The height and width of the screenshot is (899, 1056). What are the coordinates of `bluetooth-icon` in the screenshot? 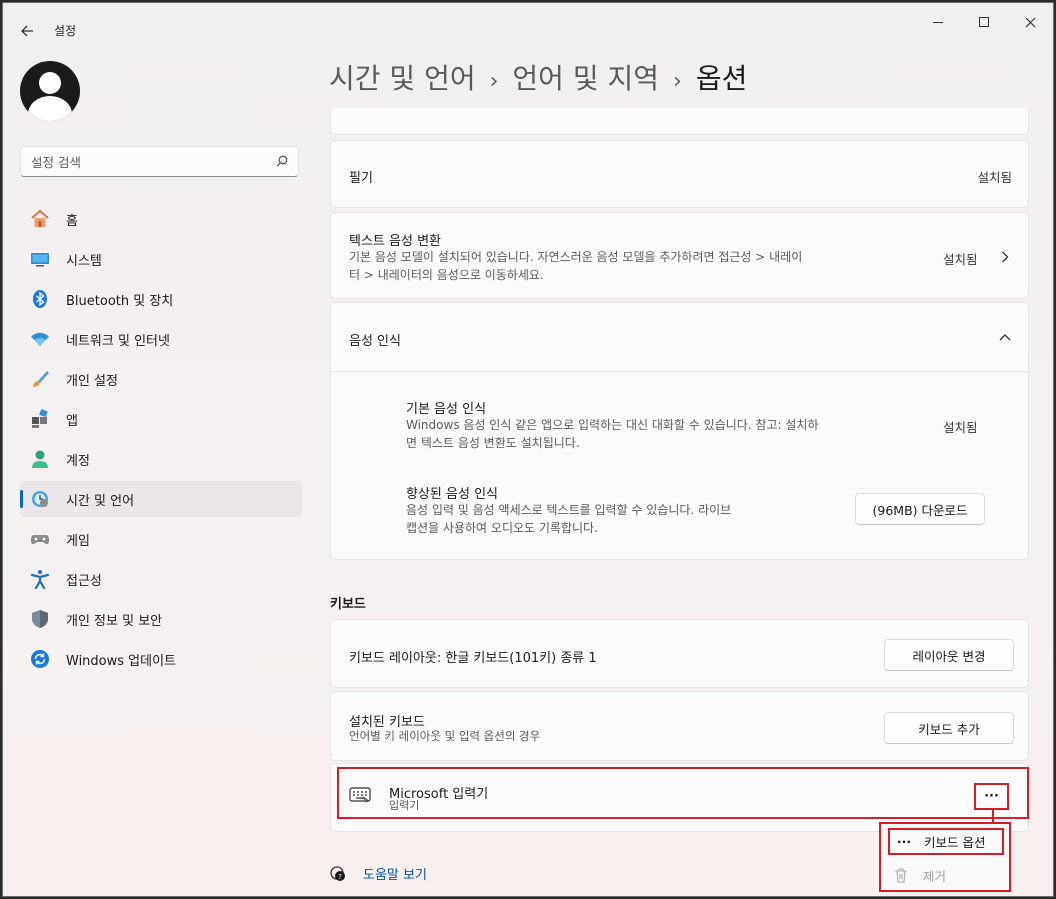 It's located at (40, 299).